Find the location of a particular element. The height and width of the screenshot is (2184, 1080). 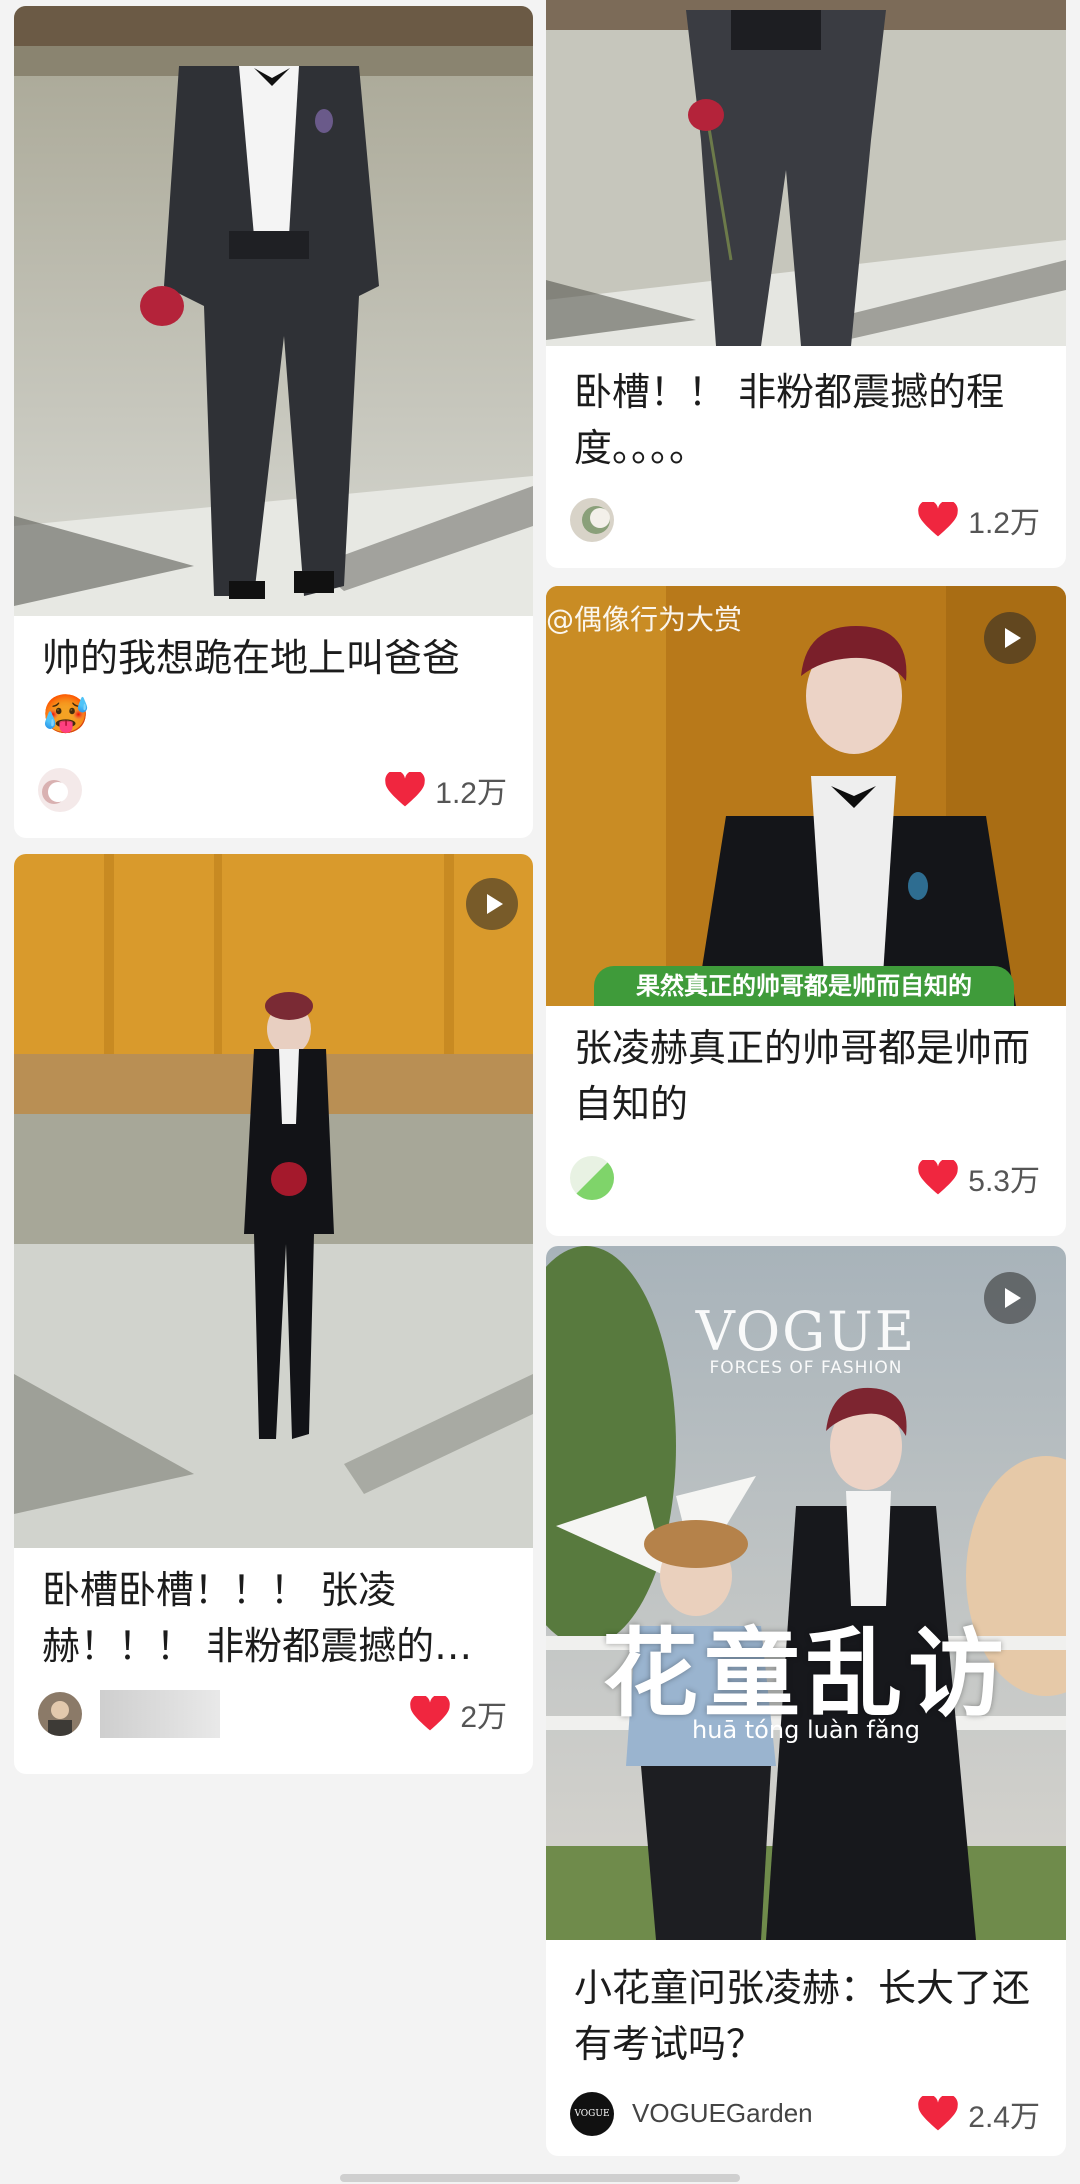

like-count: 2万 is located at coordinates (458, 1714).